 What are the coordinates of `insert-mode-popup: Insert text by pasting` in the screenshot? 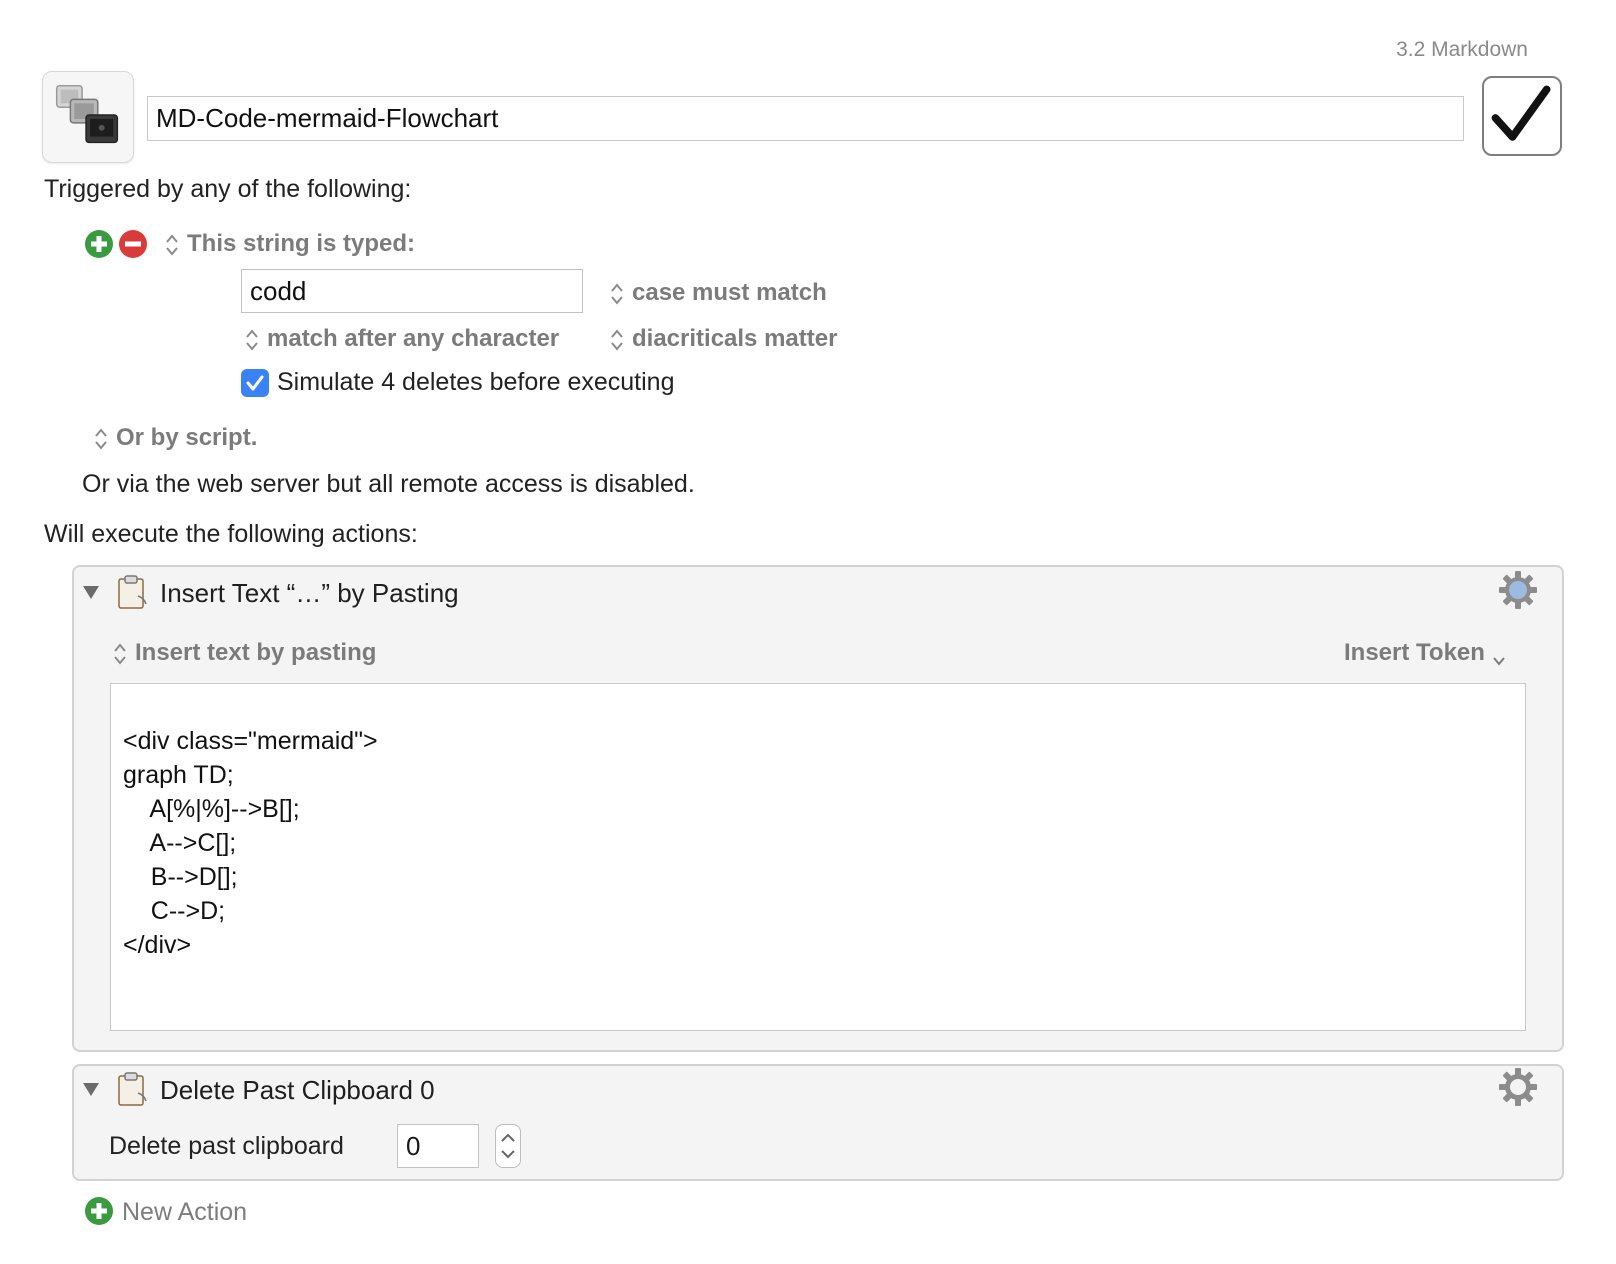 It's located at (244, 653).